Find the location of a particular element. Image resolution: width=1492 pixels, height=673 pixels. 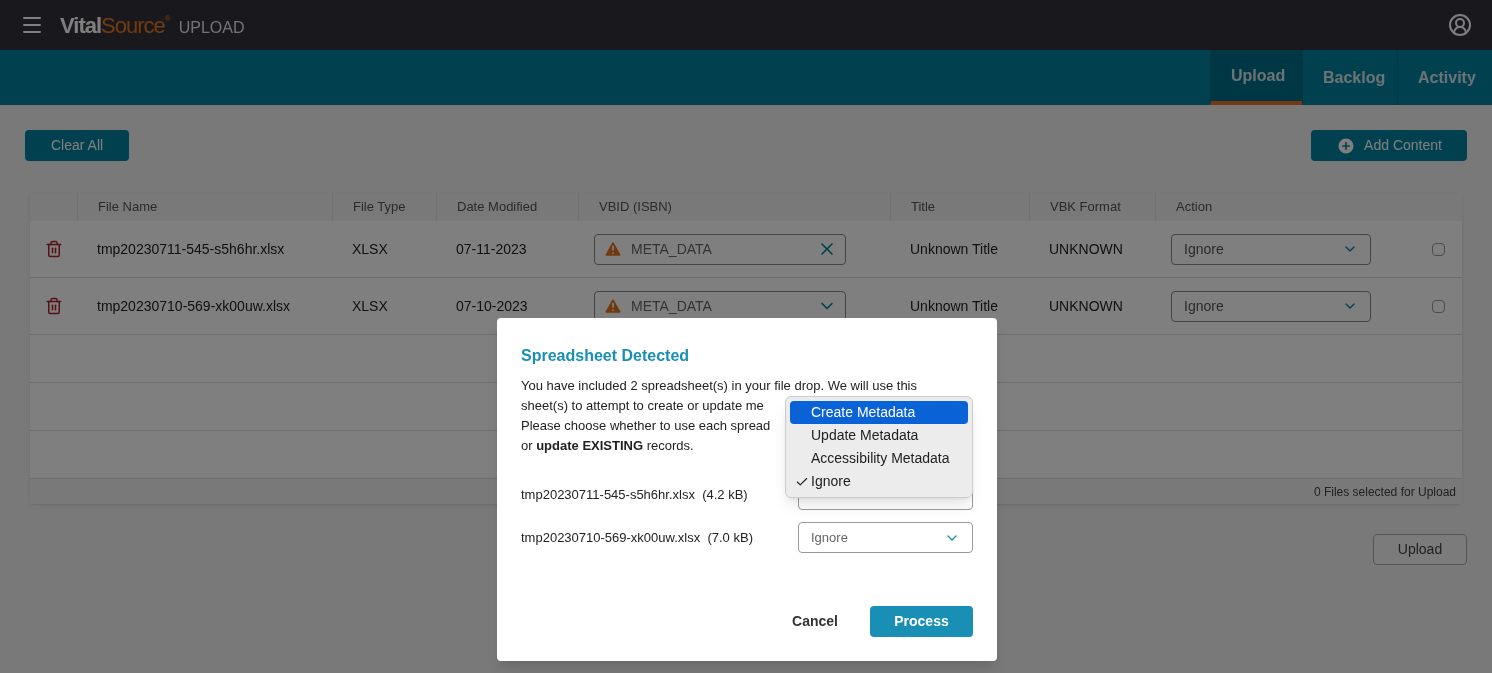

table-cell: tmp20230711-545-s5h6hr.xlsx is located at coordinates (191, 248).